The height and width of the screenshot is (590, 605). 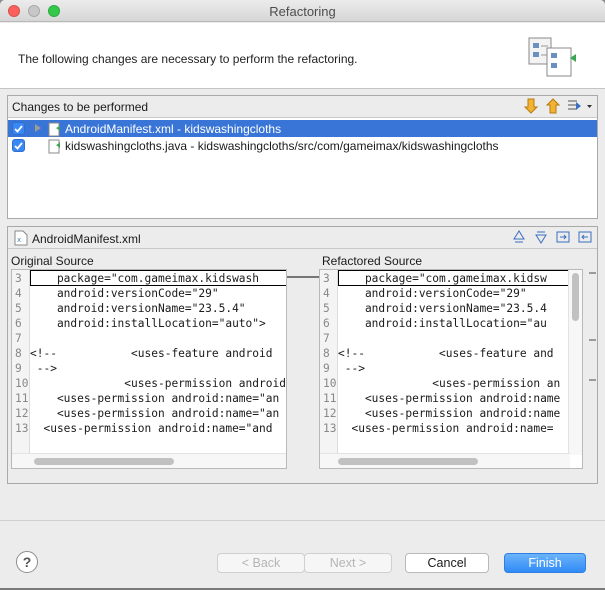 I want to click on line-text: android:installLocation="auto">, so click(x=148, y=323).